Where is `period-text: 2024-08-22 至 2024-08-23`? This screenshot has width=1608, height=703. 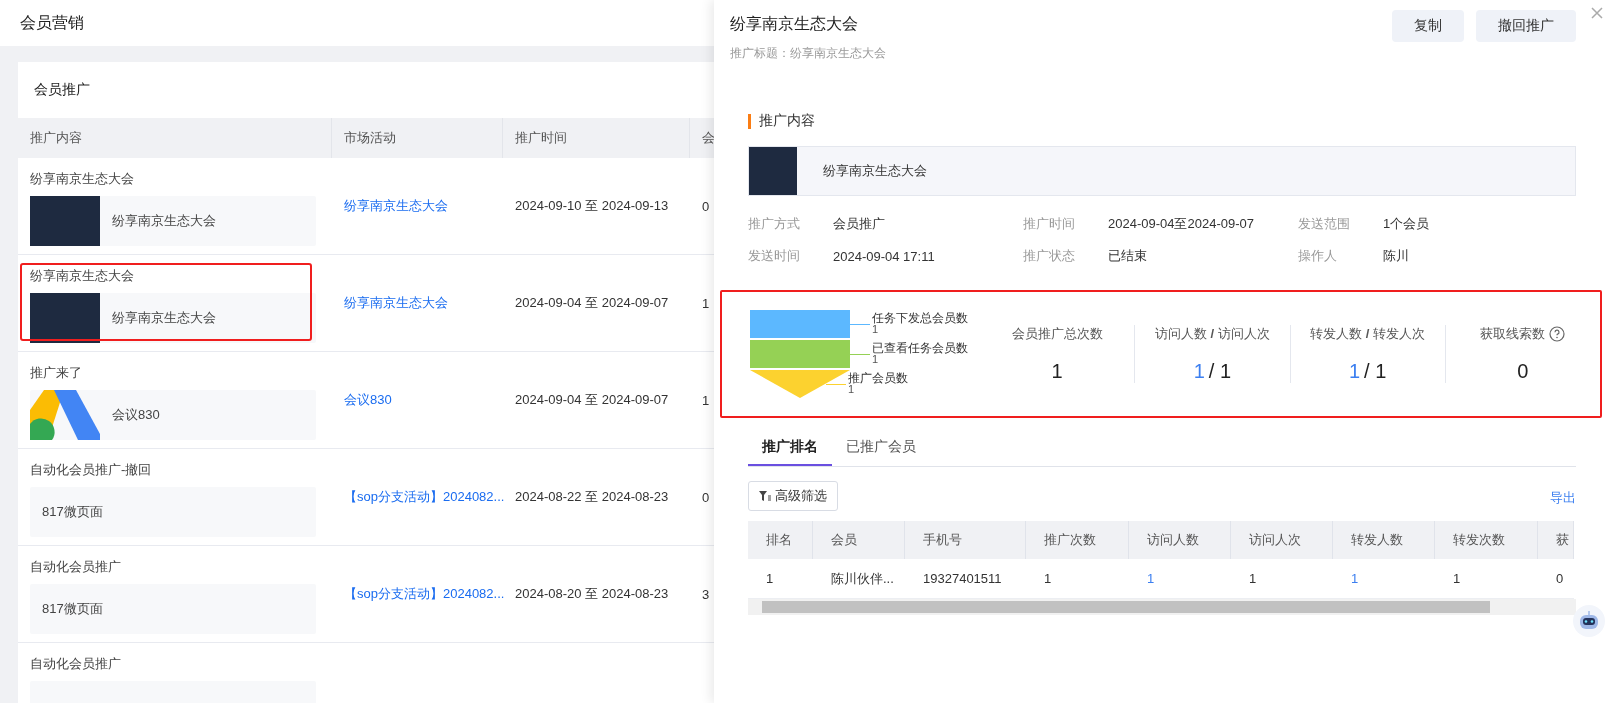
period-text: 2024-08-22 至 2024-08-23 is located at coordinates (592, 497).